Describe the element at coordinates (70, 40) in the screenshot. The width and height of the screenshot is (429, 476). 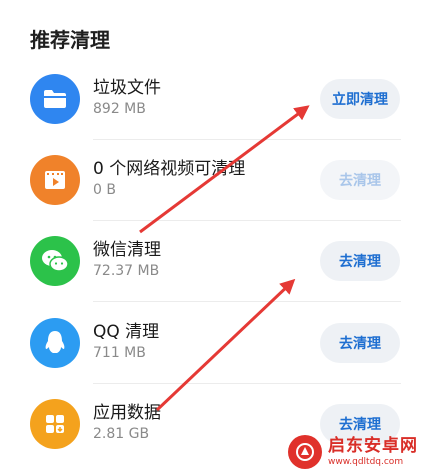
I see `section-title: 推荐清理` at that location.